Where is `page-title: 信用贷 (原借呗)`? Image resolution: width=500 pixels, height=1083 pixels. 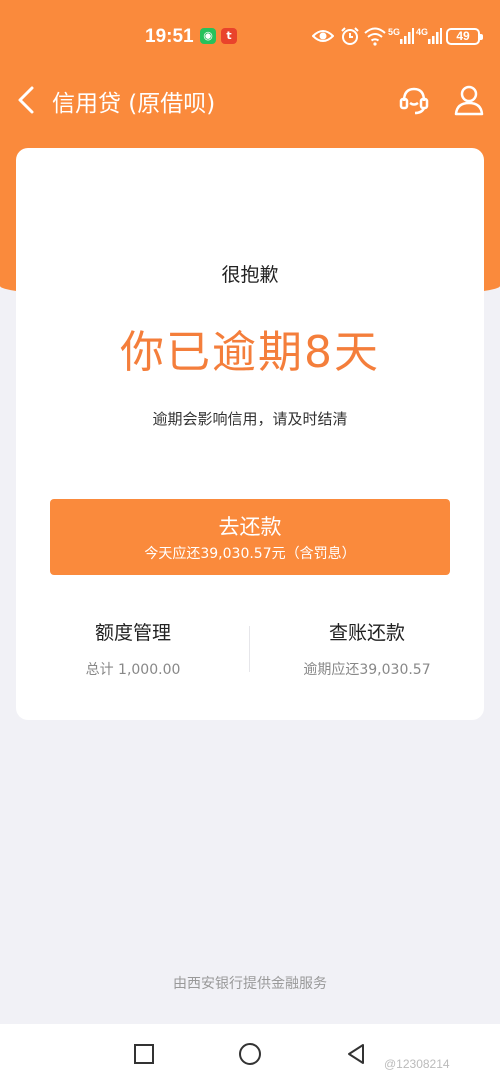
page-title: 信用贷 (原借呗) is located at coordinates (134, 104).